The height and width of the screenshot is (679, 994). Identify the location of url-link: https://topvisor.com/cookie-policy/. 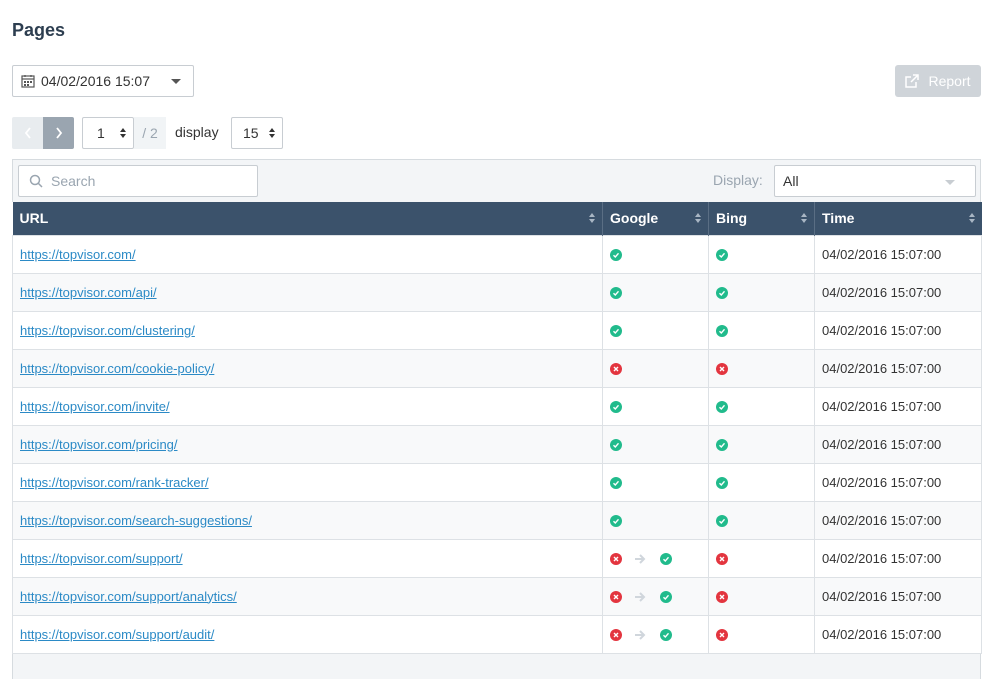
(117, 368).